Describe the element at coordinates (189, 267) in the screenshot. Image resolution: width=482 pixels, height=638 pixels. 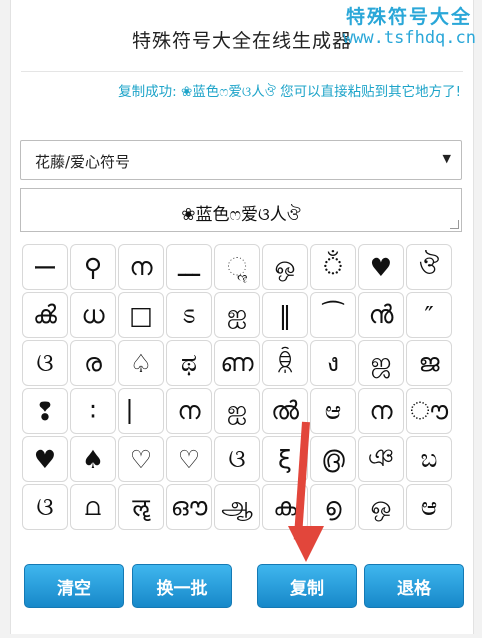
I see `symbol-cell: ـــ` at that location.